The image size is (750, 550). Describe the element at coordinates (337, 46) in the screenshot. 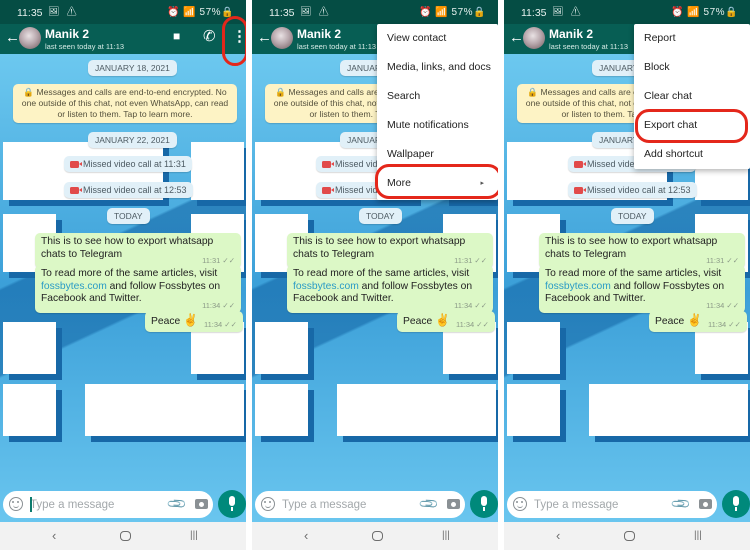

I see `last-seen: last seen today at 11:13` at that location.